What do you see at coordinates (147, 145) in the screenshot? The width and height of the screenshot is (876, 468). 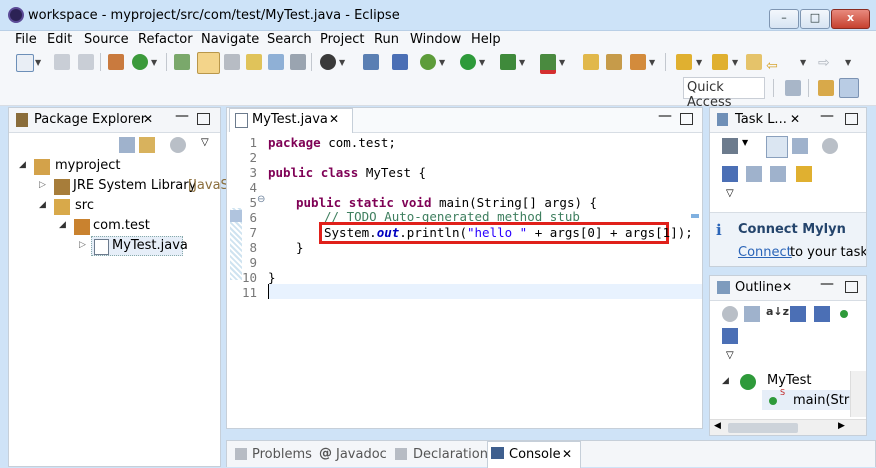 I see `link-with-editor-icon` at bounding box center [147, 145].